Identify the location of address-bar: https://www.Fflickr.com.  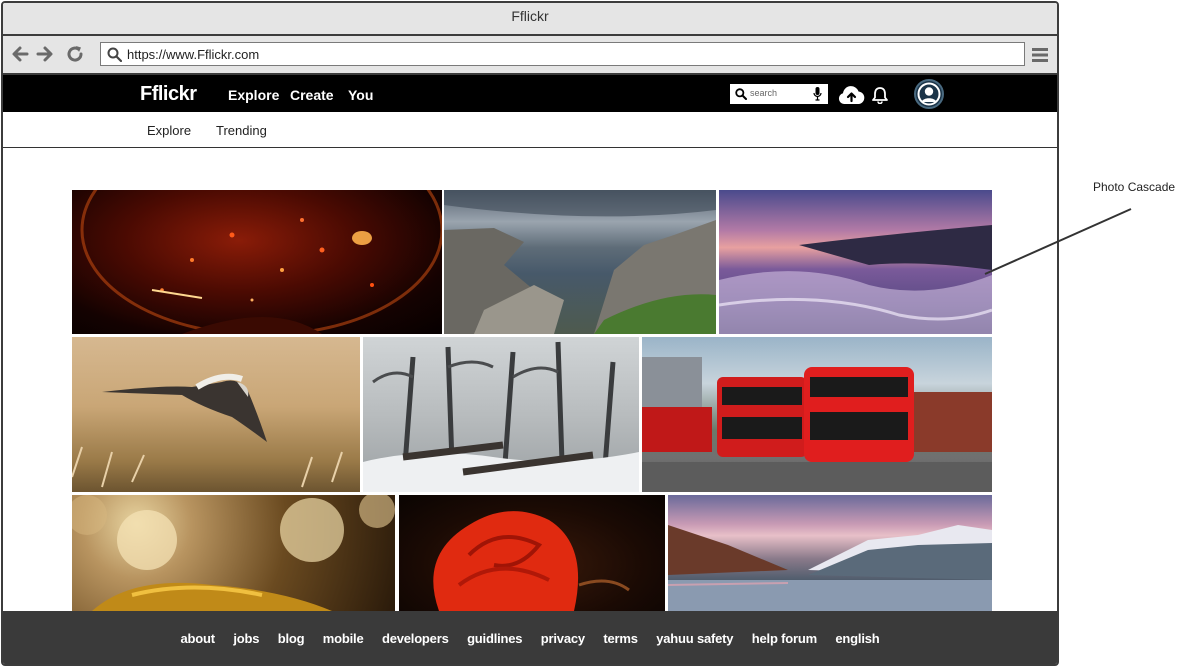
(530, 55).